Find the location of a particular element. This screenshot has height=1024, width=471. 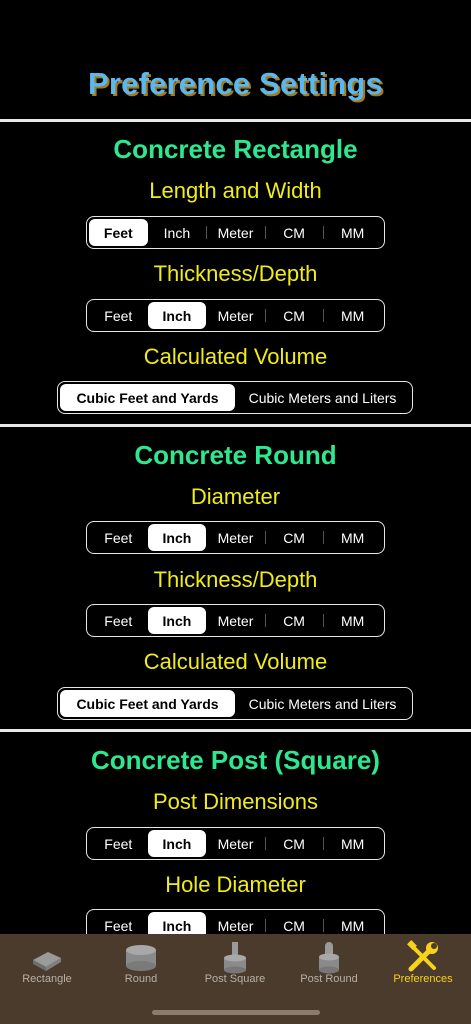

label-length-width: Length and Width is located at coordinates (235, 190).